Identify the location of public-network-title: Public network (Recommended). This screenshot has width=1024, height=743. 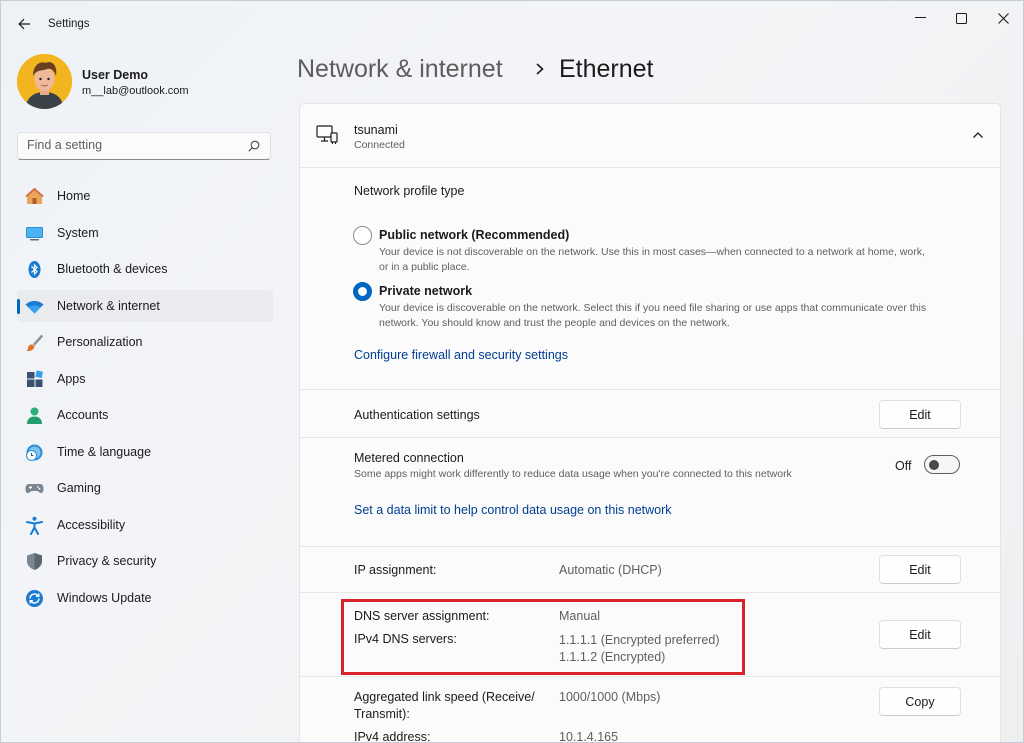
(474, 235).